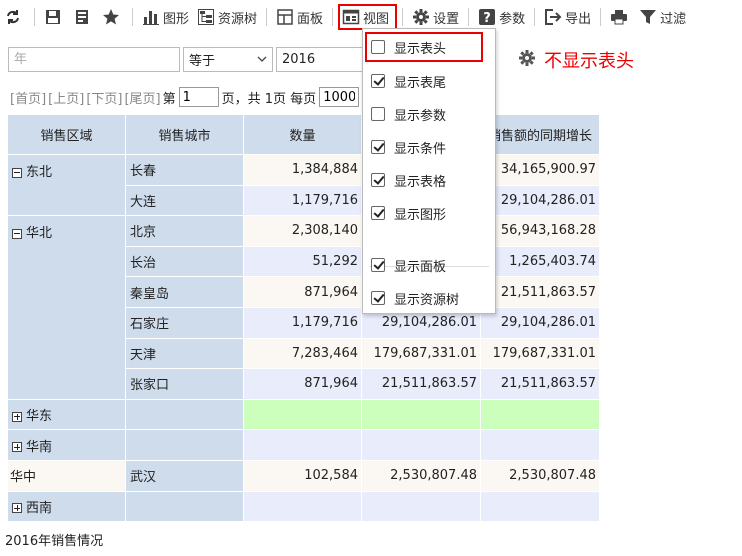  I want to click on region-label: 西南, so click(39, 508).